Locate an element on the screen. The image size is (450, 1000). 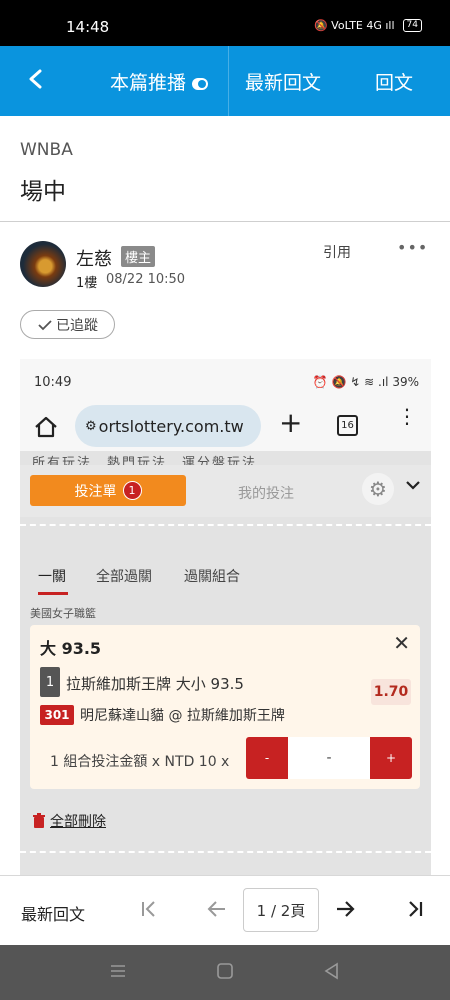
stepper-value: - is located at coordinates (329, 758).